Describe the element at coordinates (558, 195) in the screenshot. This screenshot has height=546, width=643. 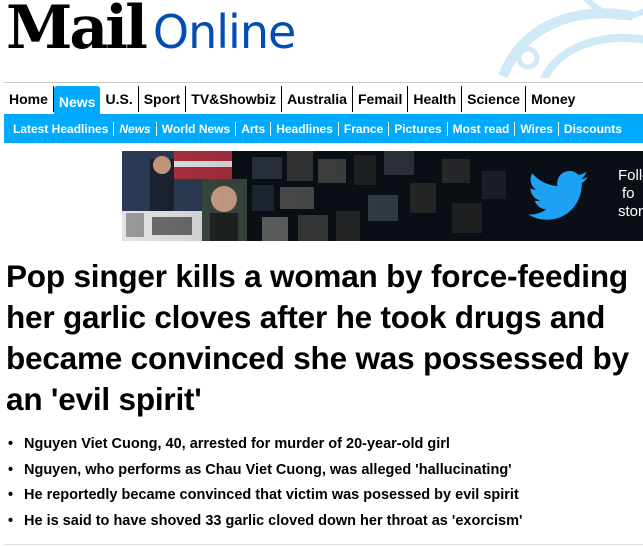
I see `twitter-bird-icon` at that location.